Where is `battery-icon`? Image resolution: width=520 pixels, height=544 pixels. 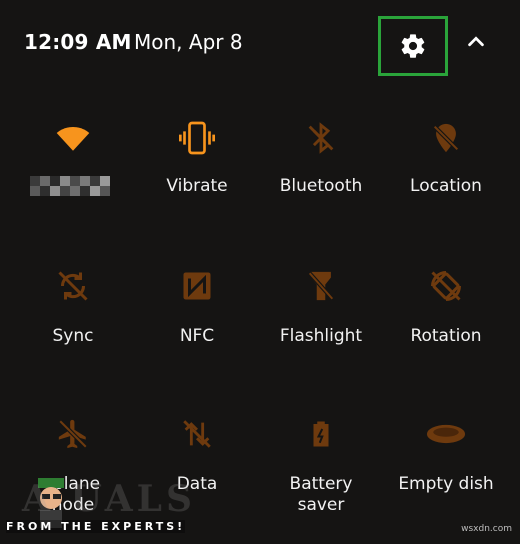
battery-icon is located at coordinates (321, 434).